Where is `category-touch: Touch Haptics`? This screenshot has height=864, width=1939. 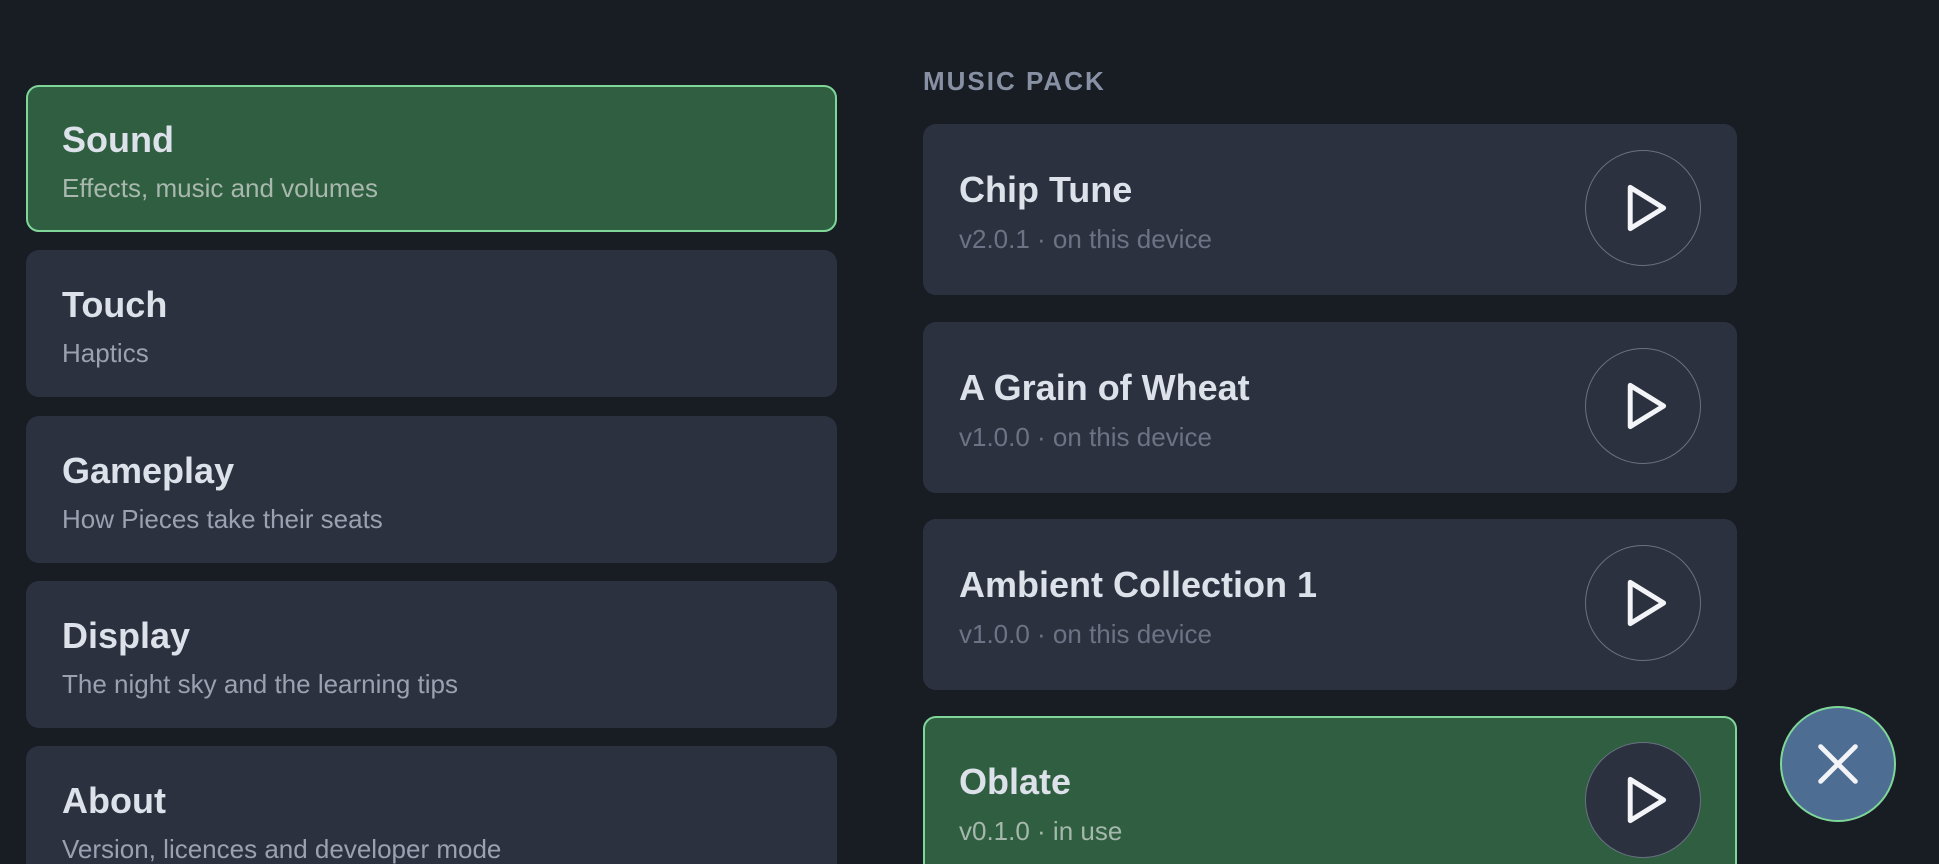 category-touch: Touch Haptics is located at coordinates (431, 323).